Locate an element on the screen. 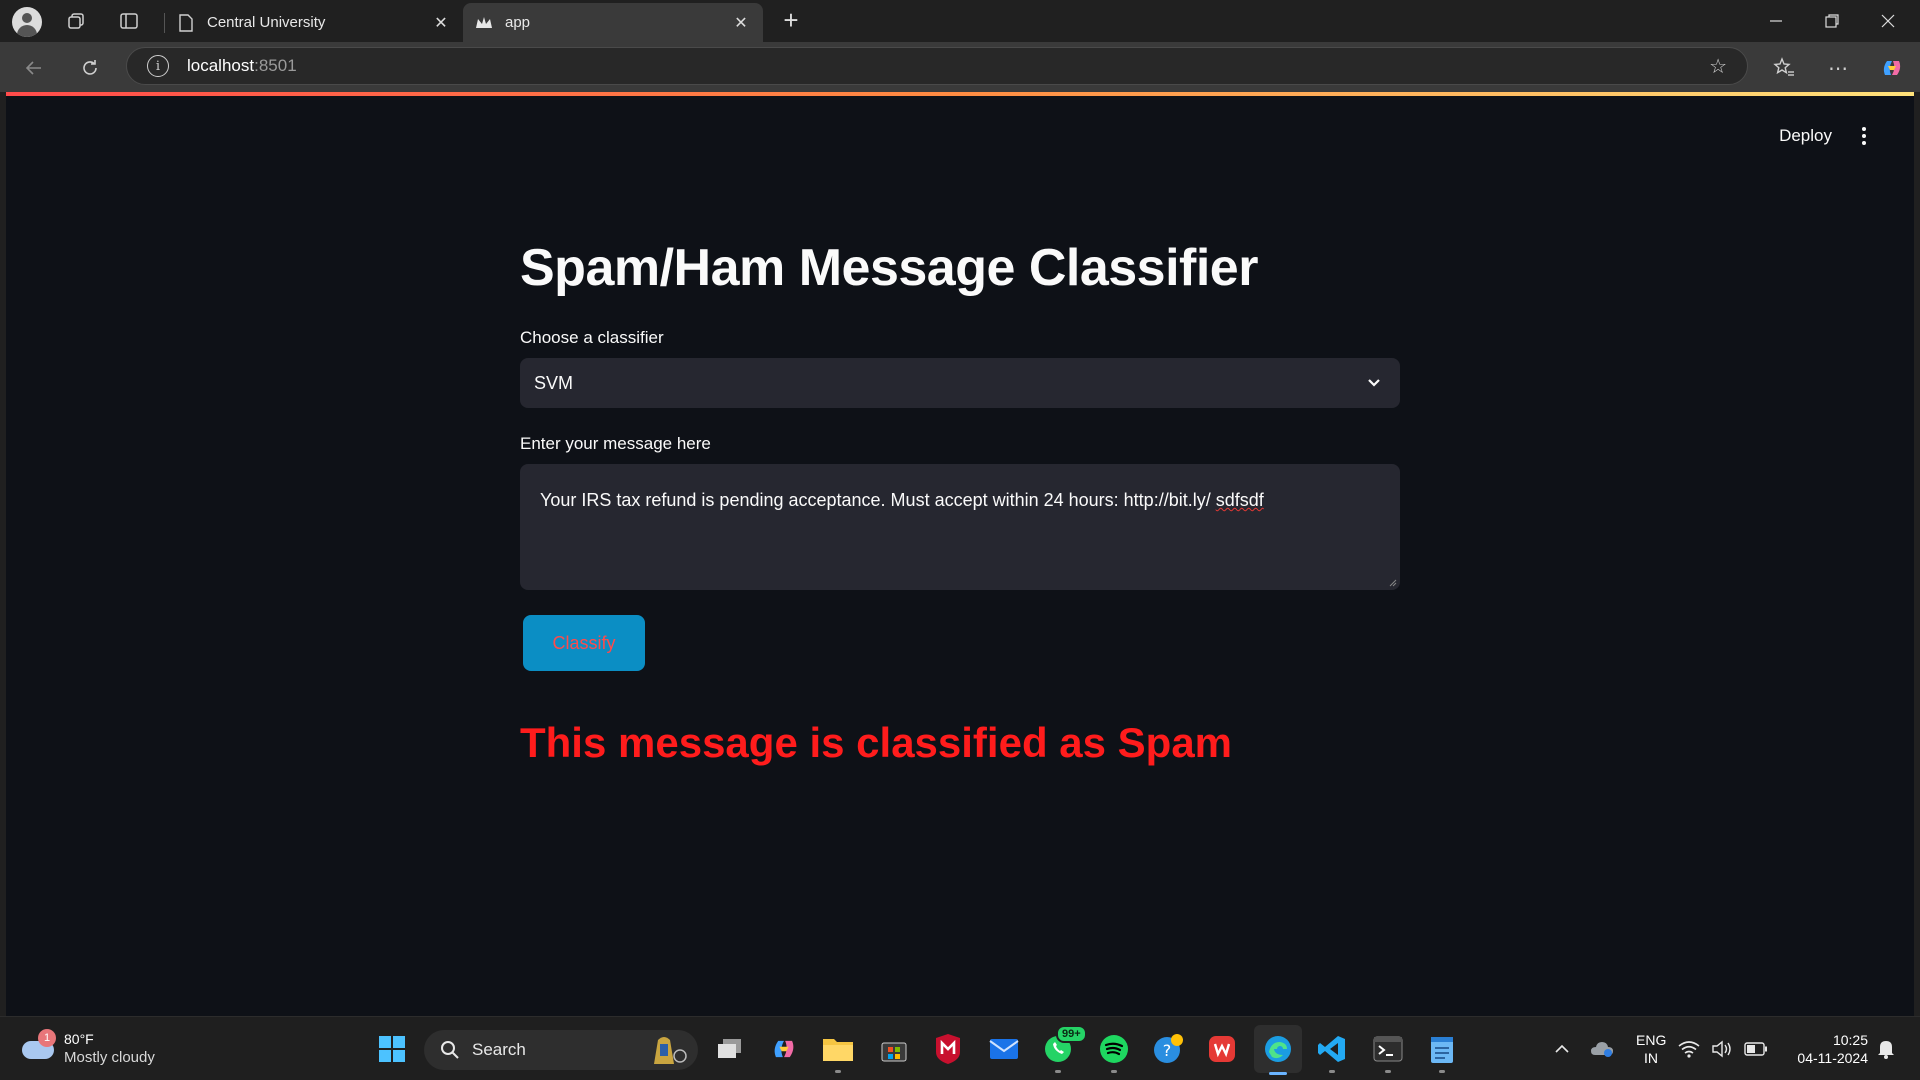 The width and height of the screenshot is (1920, 1080). volume-icon is located at coordinates (1721, 1049).